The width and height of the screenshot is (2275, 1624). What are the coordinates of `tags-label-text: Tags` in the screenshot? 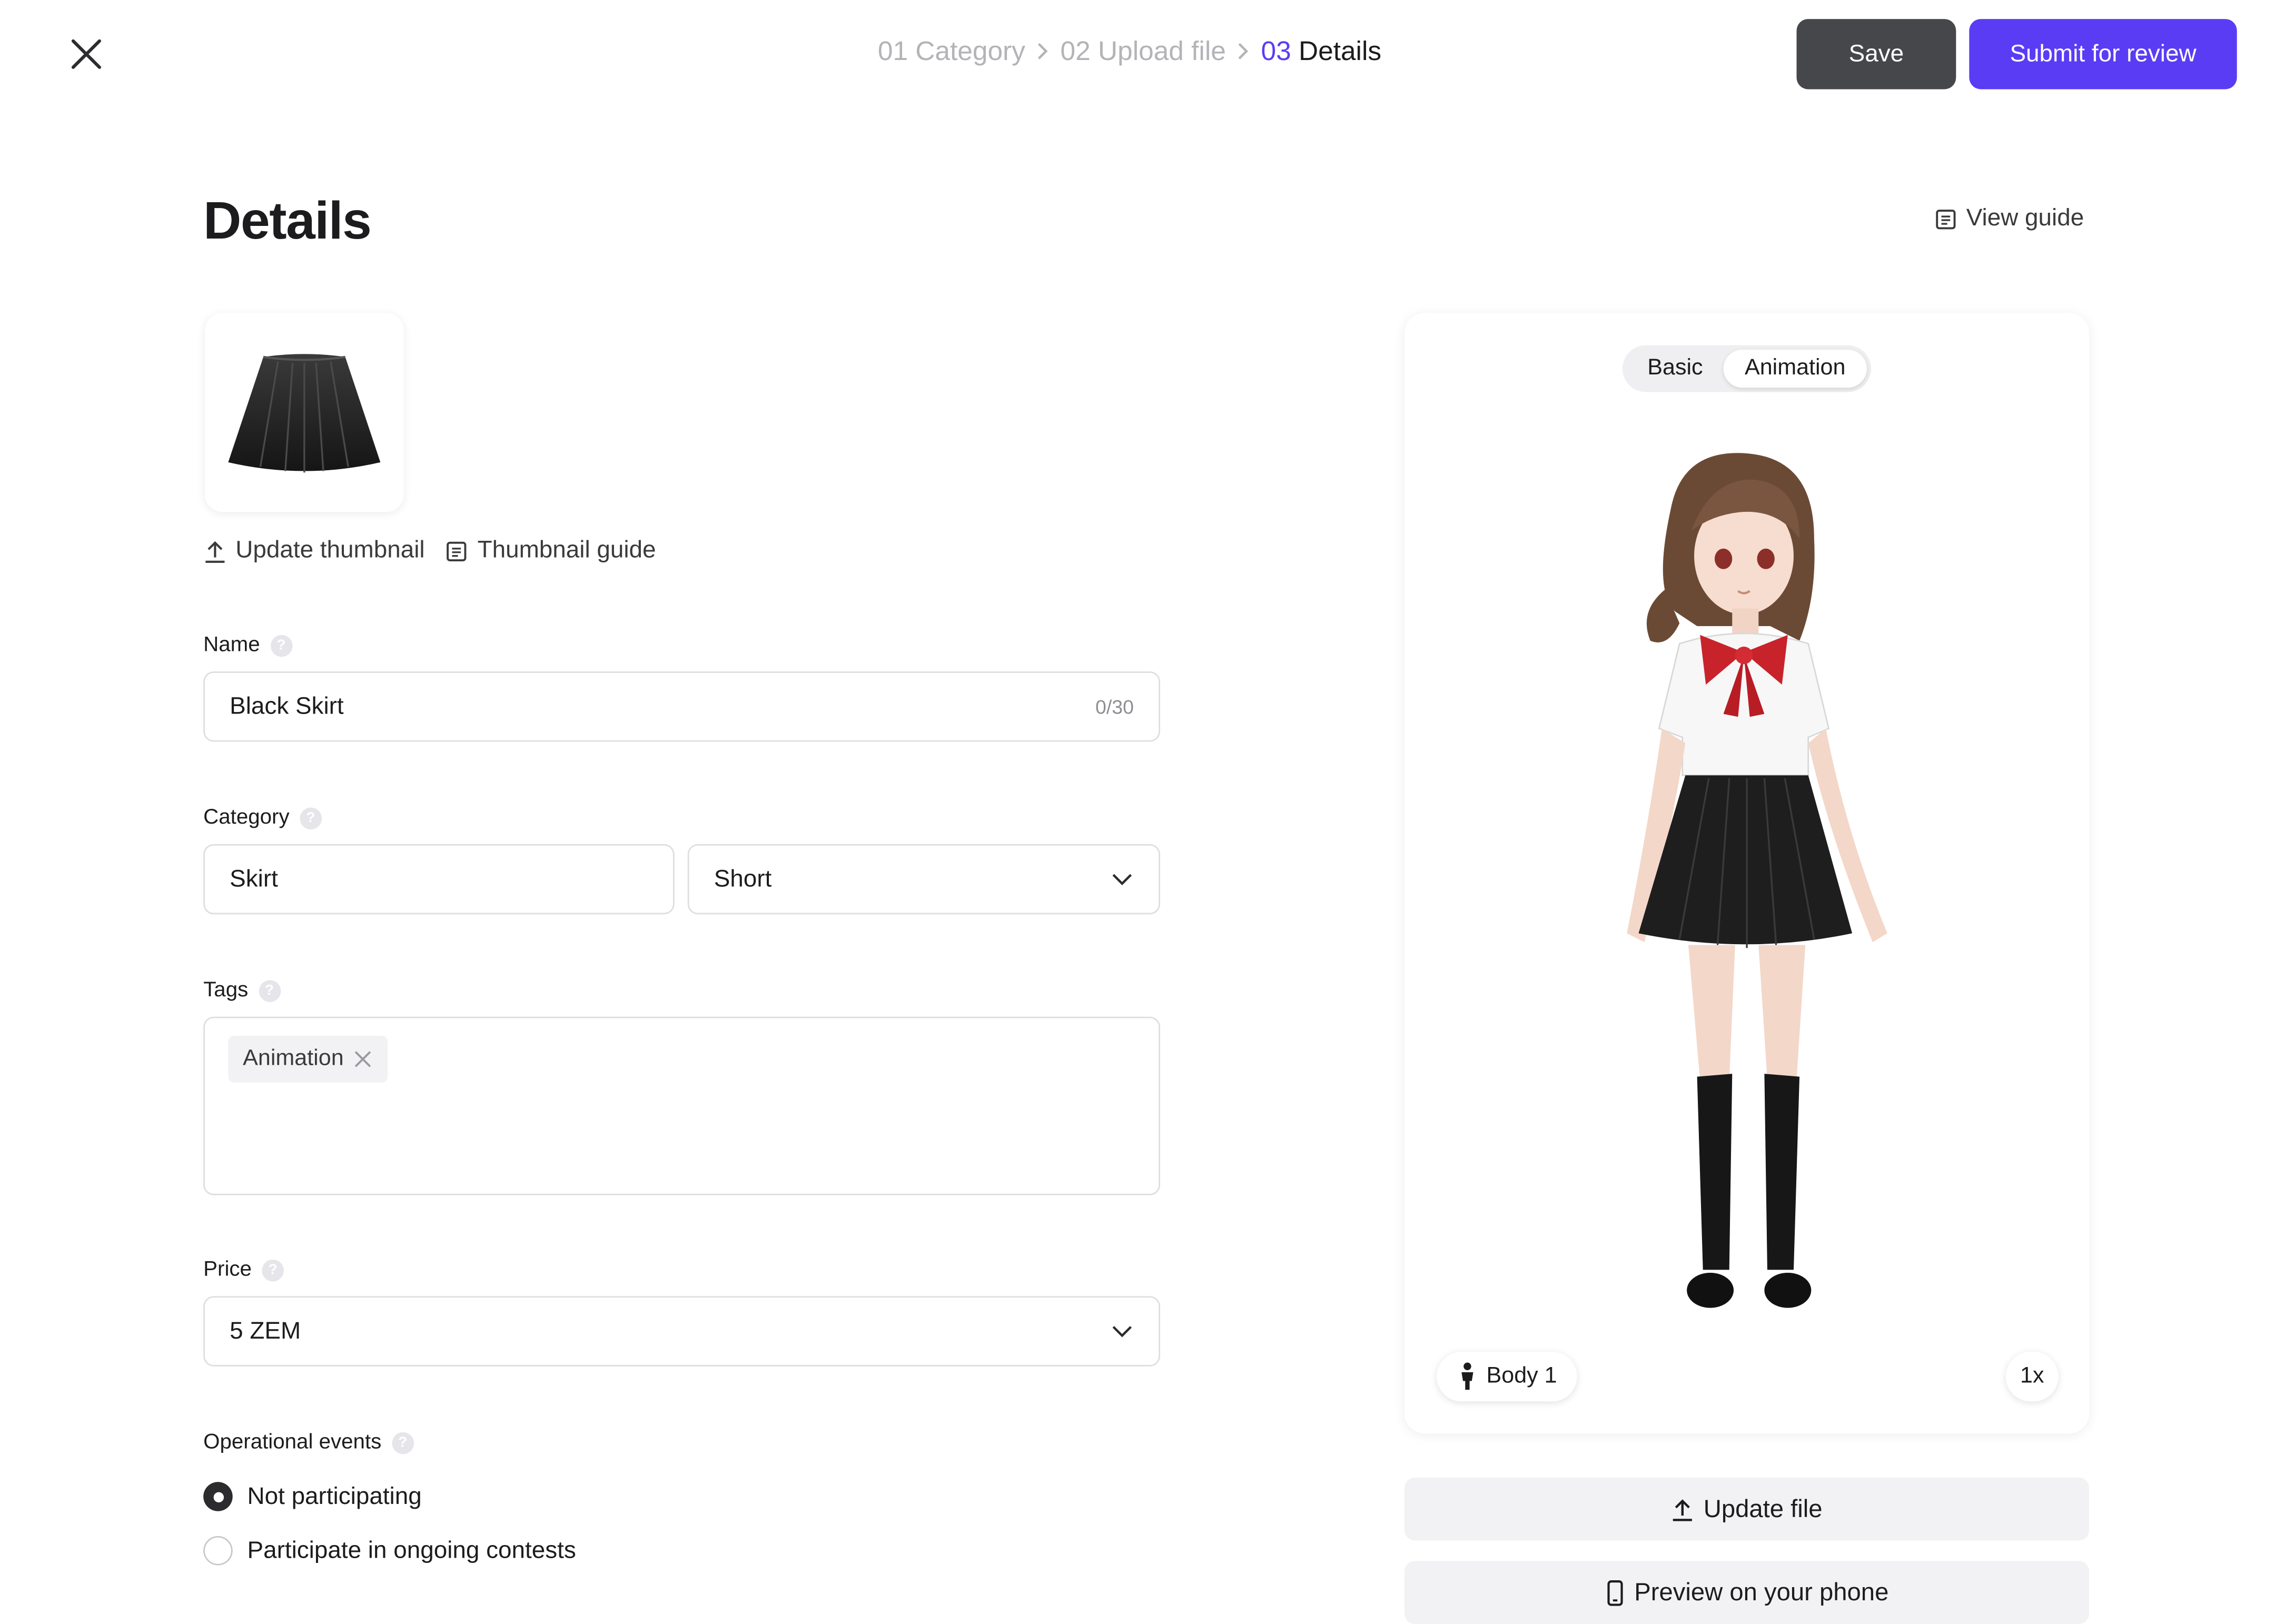 It's located at (226, 990).